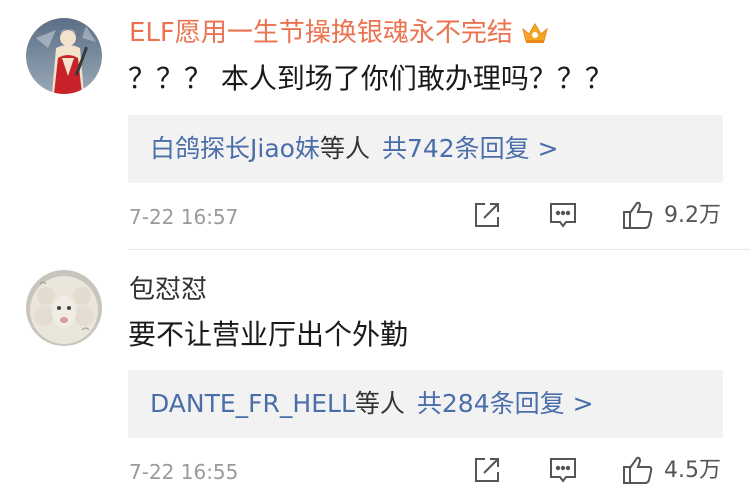 The width and height of the screenshot is (750, 503). Describe the element at coordinates (252, 403) in the screenshot. I see `reply-user-link: DANTE_FR_HELL` at that location.